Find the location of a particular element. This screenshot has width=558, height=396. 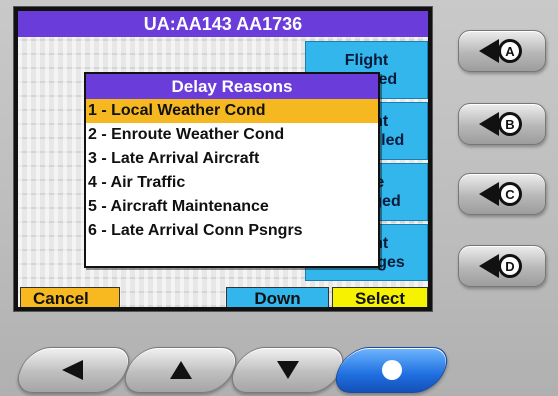

nav-down-button is located at coordinates (287, 370).